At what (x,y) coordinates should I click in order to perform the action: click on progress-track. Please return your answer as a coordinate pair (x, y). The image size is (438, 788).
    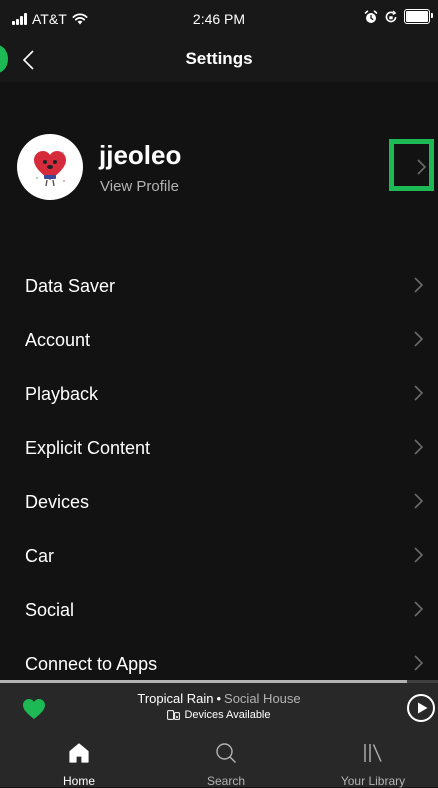
    Looking at the image, I should click on (219, 681).